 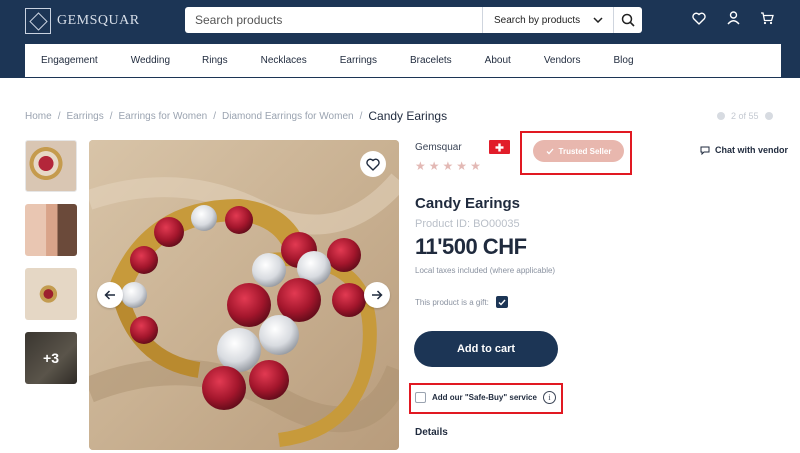 What do you see at coordinates (485, 270) in the screenshot?
I see `tax-note: Local taxes included (where applicable)` at bounding box center [485, 270].